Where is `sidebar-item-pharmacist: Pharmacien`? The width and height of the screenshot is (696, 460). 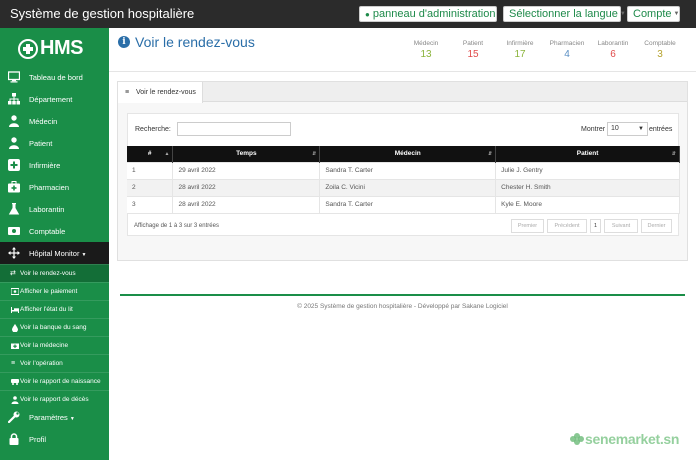 sidebar-item-pharmacist: Pharmacien is located at coordinates (54, 187).